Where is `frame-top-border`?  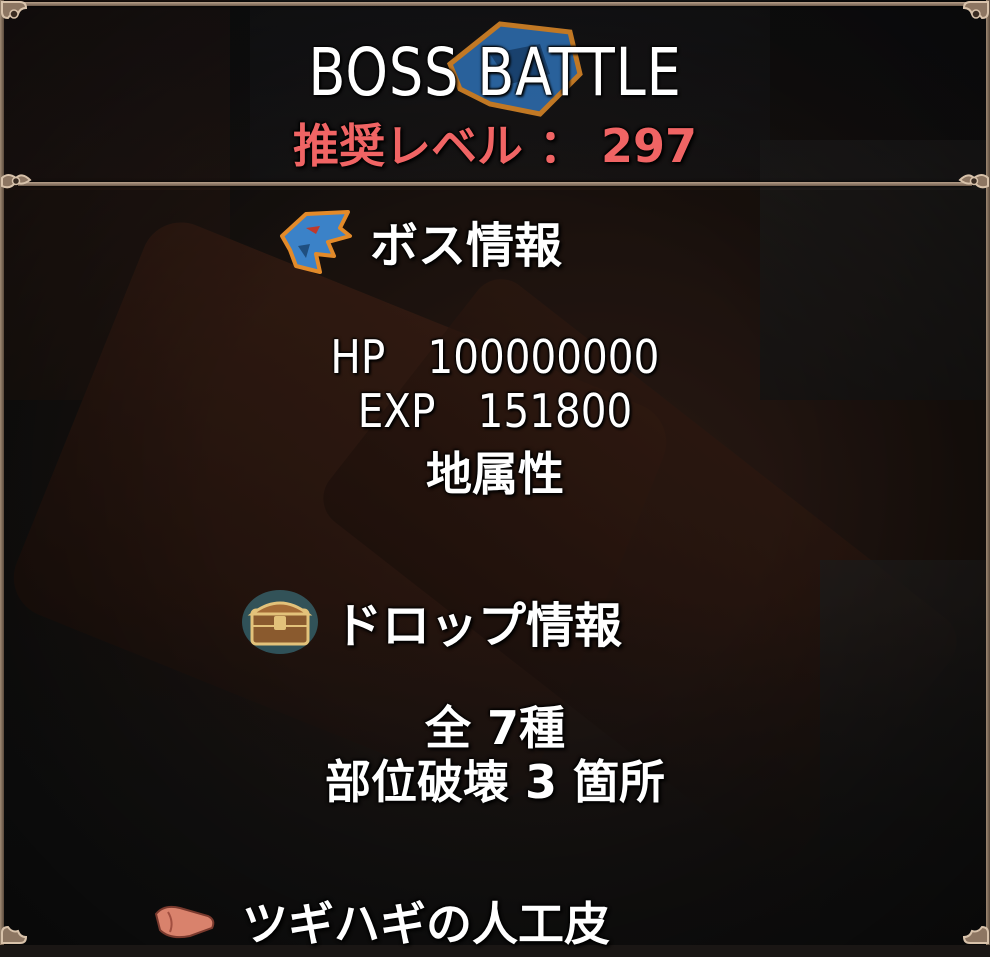
frame-top-border is located at coordinates (495, 4).